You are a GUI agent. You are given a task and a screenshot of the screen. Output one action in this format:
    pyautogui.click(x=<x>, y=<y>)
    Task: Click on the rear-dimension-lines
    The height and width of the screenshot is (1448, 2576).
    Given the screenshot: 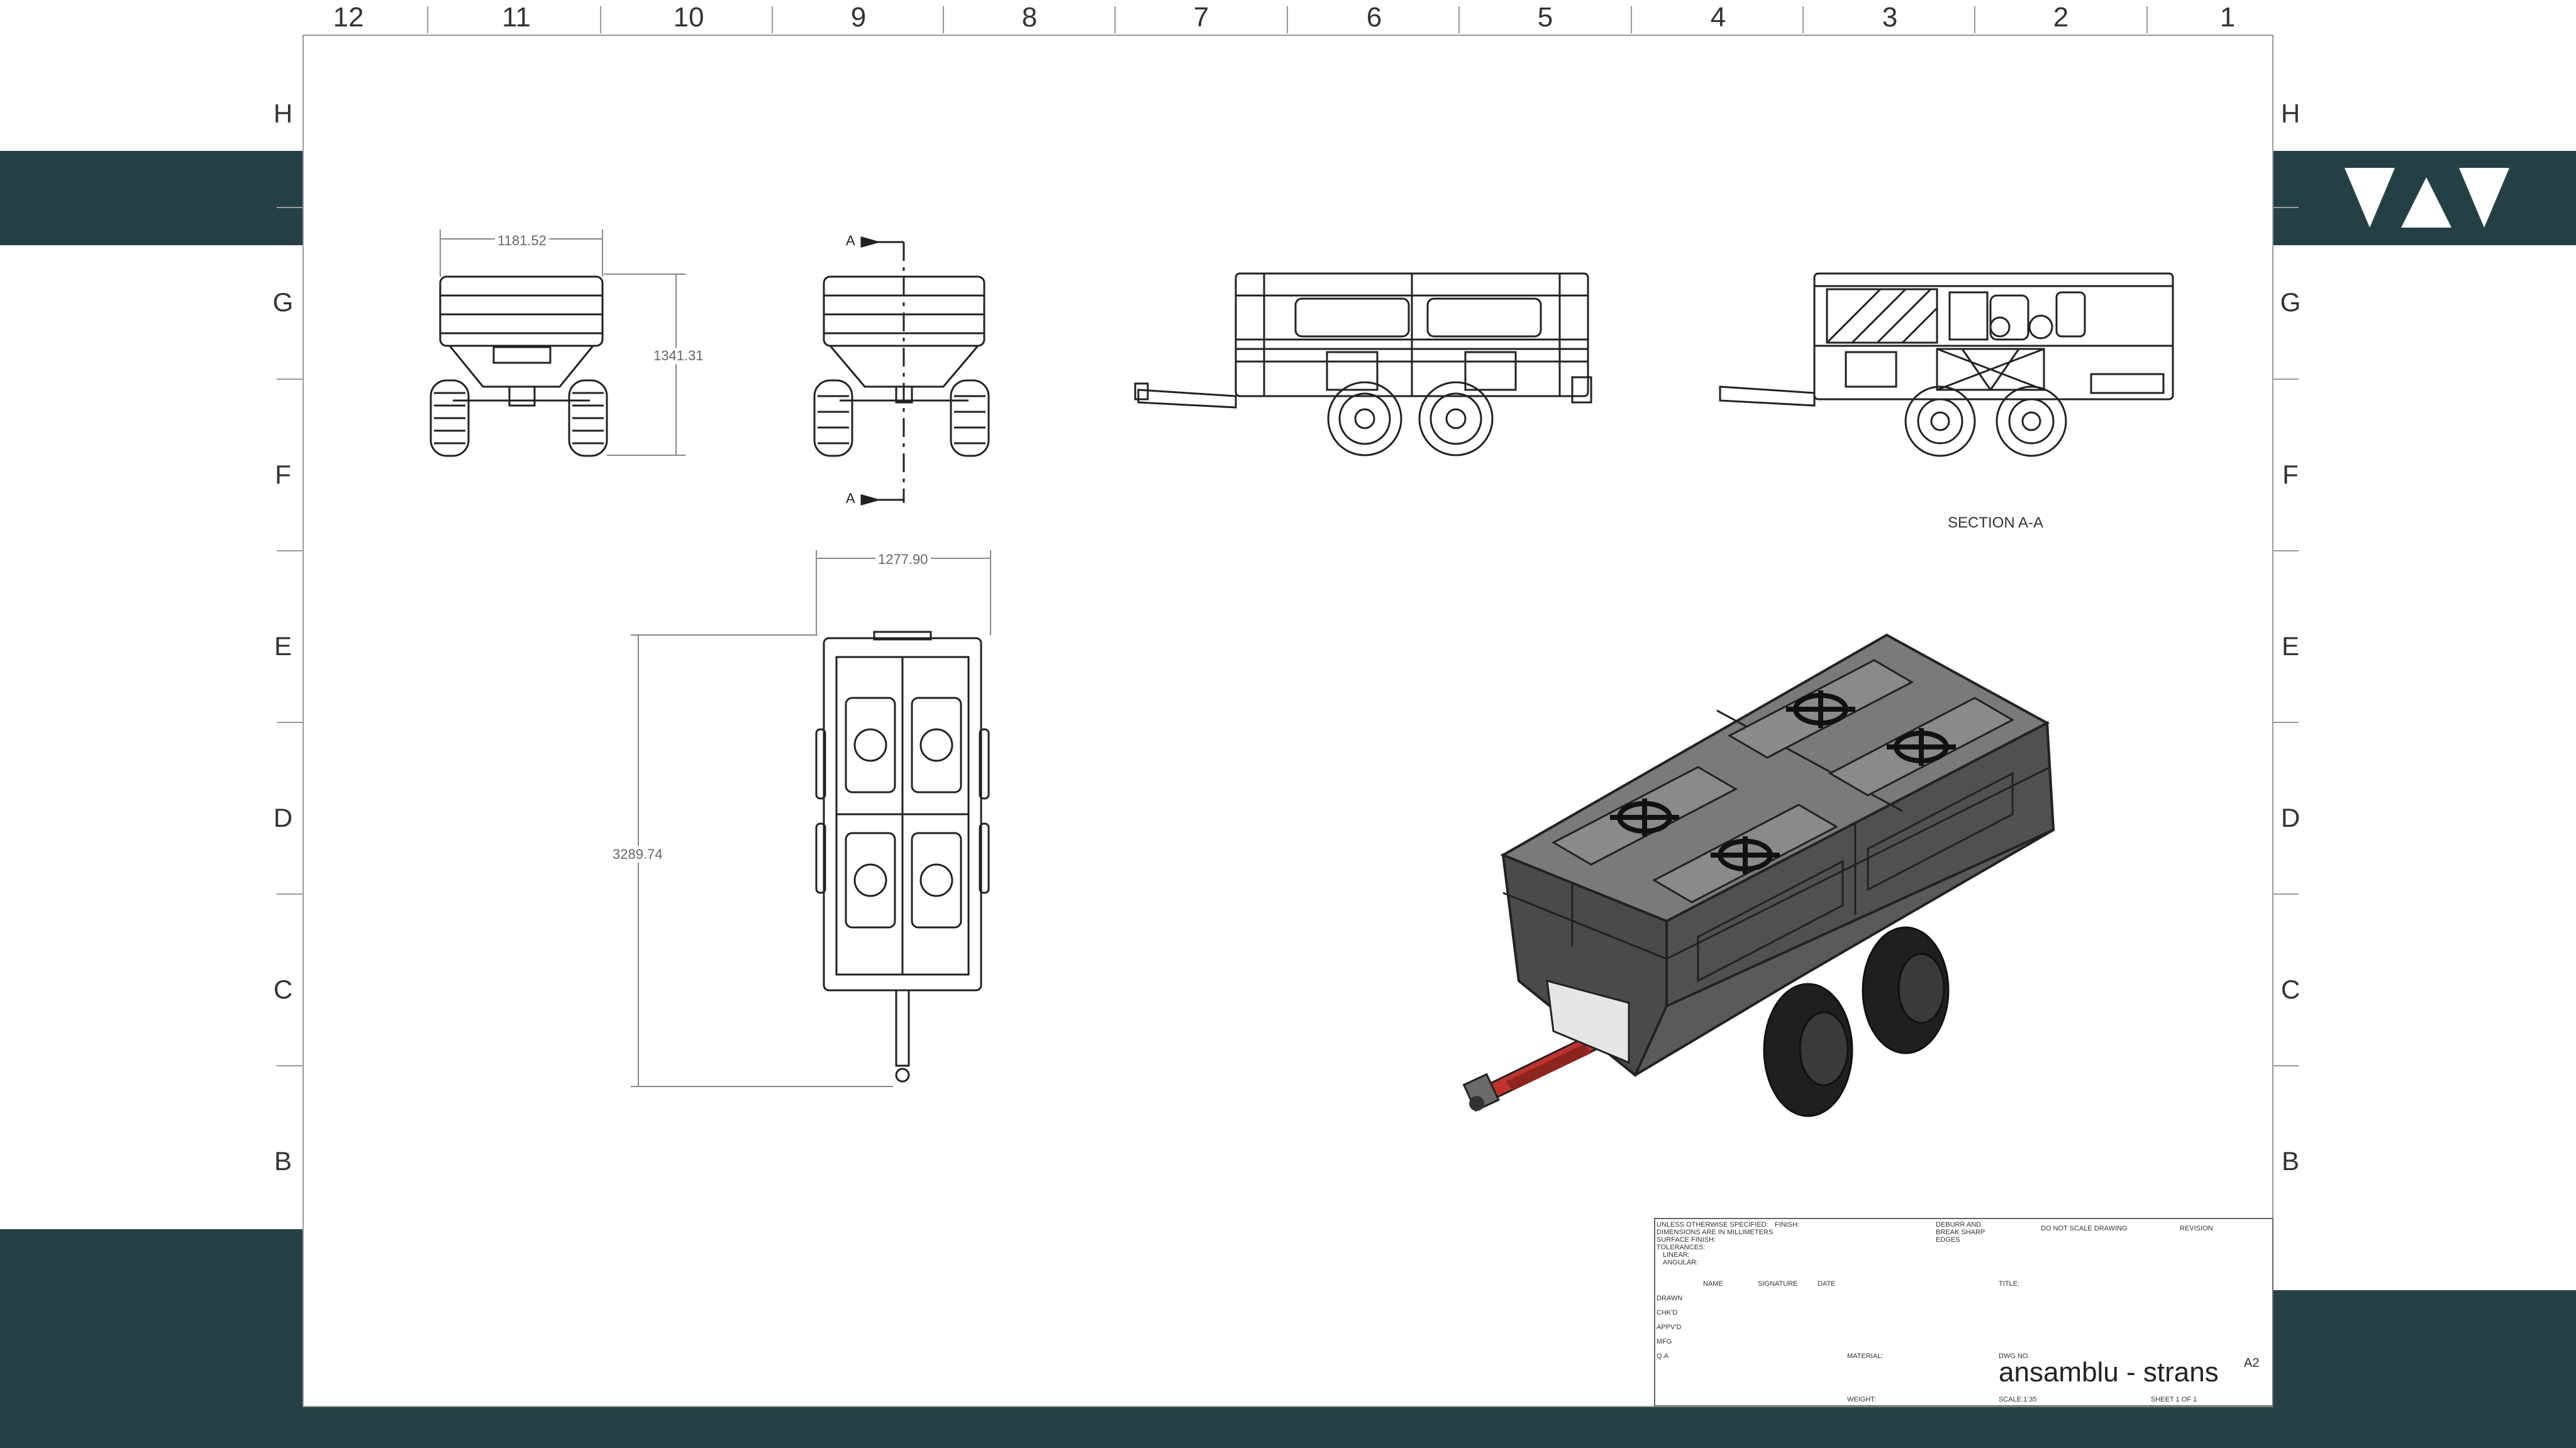 What is the action you would take?
    pyautogui.click(x=563, y=342)
    